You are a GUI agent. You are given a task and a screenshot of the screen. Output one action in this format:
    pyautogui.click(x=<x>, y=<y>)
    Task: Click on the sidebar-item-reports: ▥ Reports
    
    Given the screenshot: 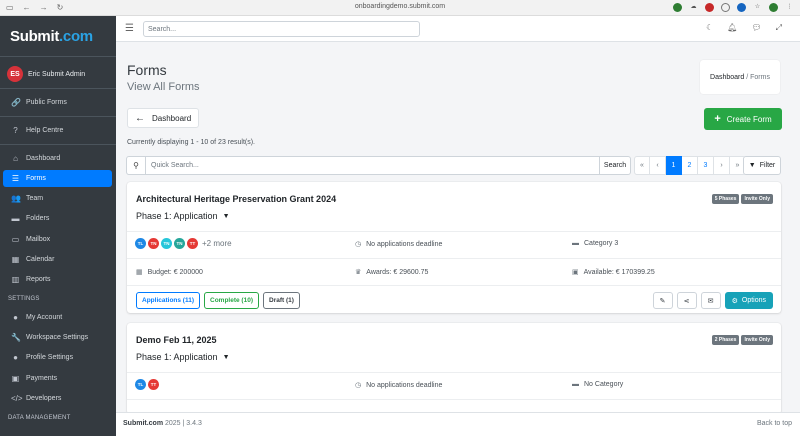 What is the action you would take?
    pyautogui.click(x=57, y=279)
    